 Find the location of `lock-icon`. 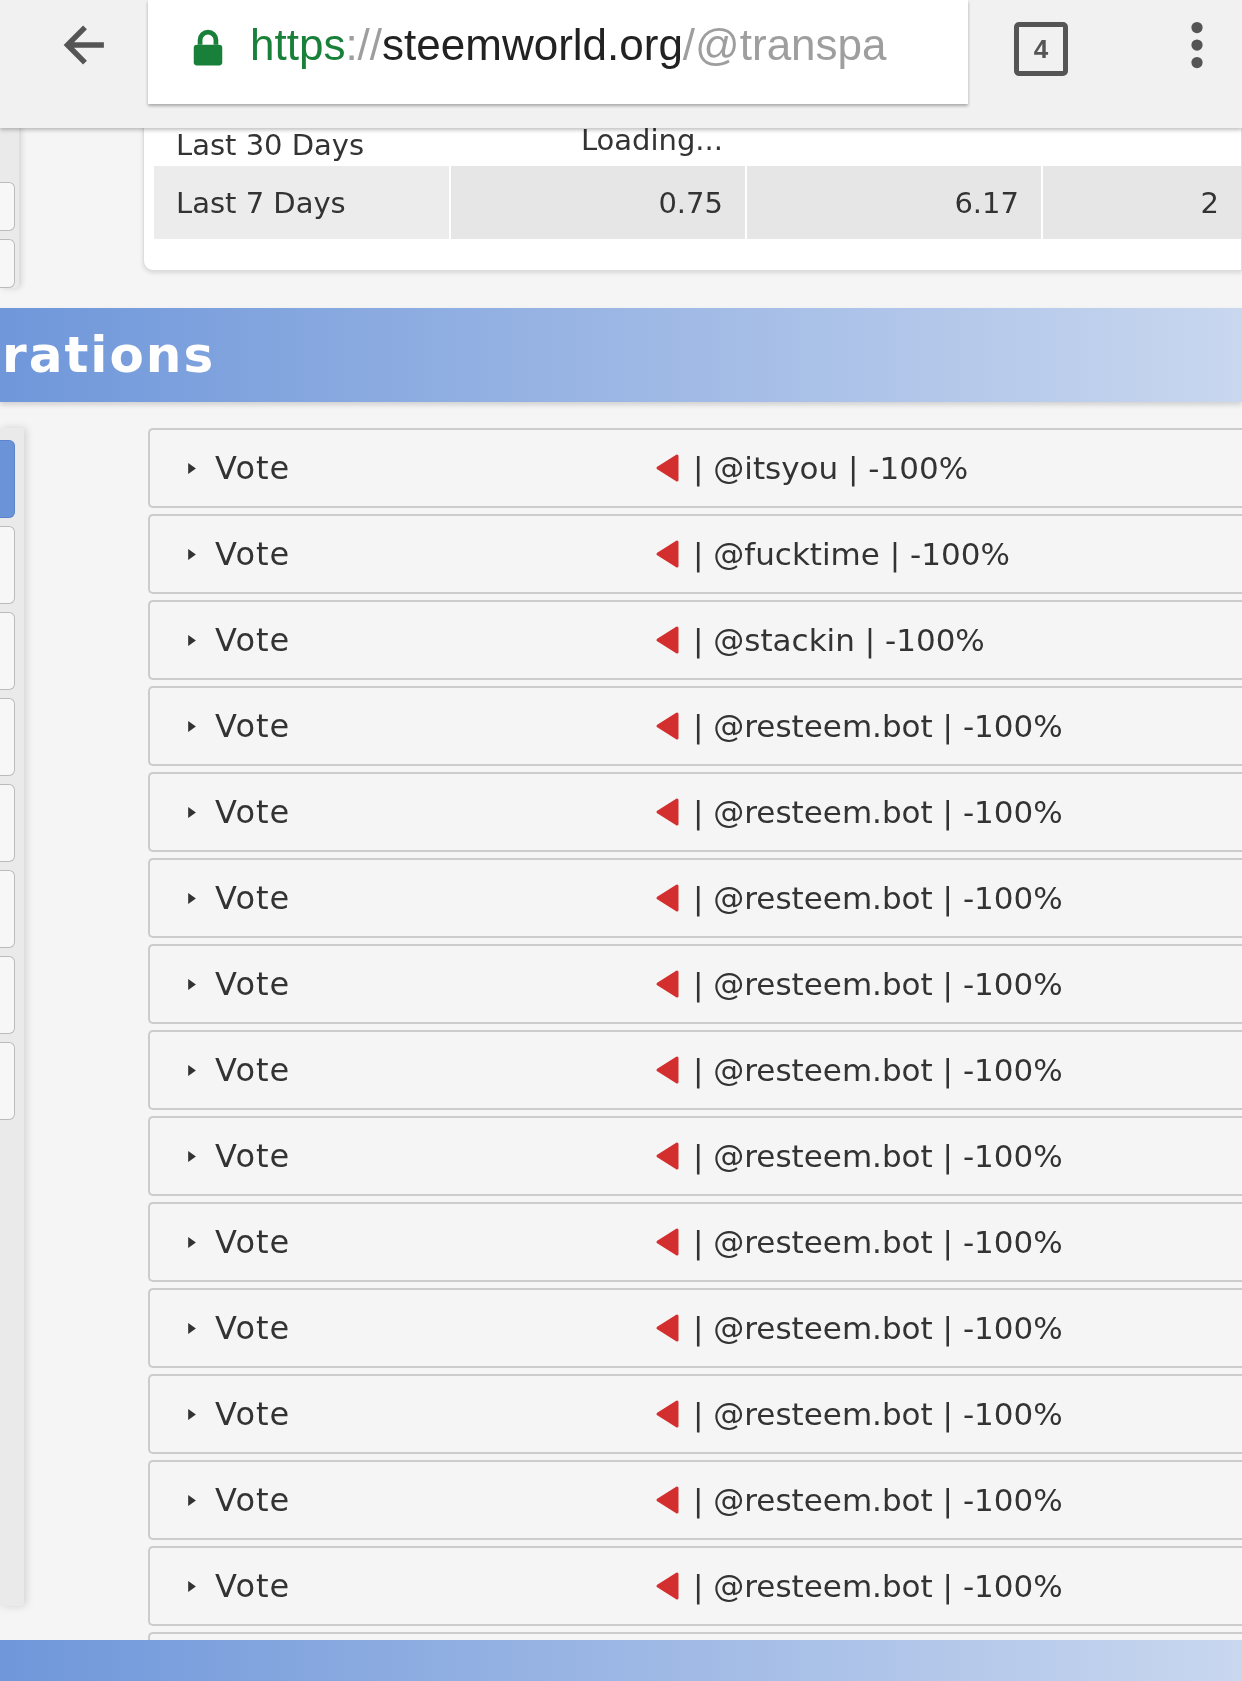

lock-icon is located at coordinates (208, 48).